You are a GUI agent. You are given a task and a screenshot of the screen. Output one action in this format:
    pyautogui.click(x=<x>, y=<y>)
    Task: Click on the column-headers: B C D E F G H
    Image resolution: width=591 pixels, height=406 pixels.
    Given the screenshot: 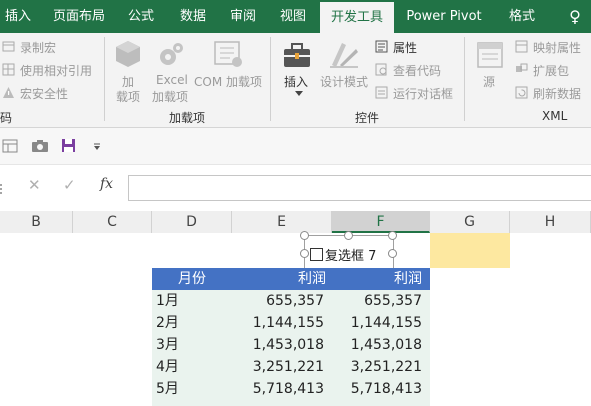 What is the action you would take?
    pyautogui.click(x=295, y=222)
    